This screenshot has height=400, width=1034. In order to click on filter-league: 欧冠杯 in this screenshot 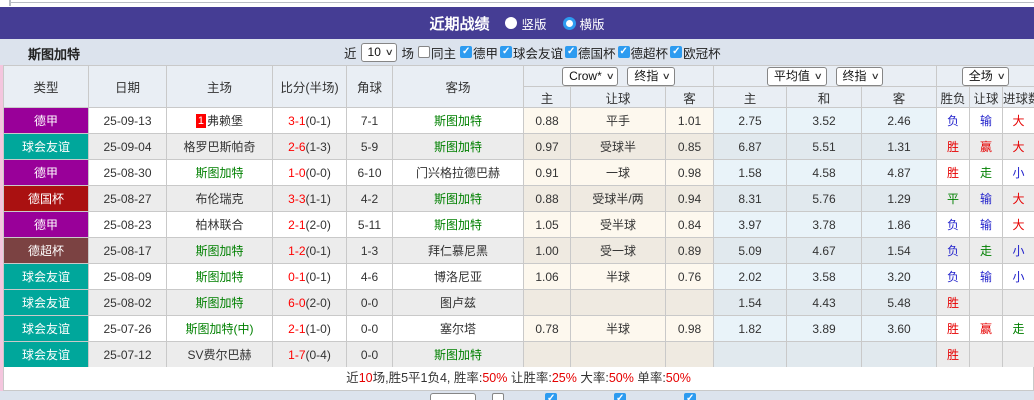, I will do `click(695, 52)`.